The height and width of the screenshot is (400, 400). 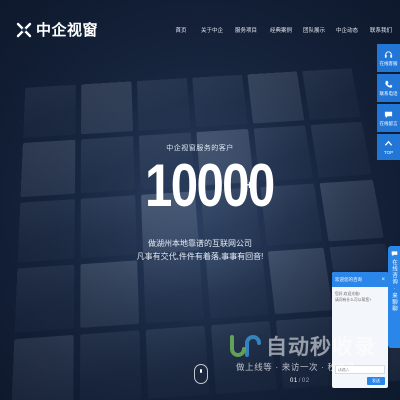 What do you see at coordinates (314, 30) in the screenshot?
I see `nav-item-team: 团队展示` at bounding box center [314, 30].